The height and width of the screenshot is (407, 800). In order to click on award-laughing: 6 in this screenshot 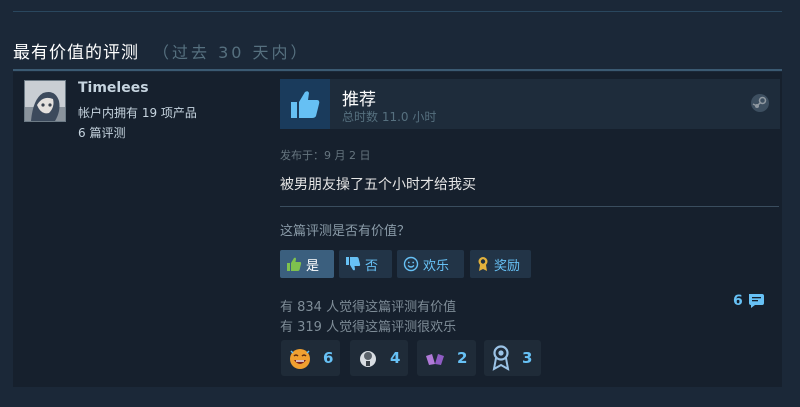, I will do `click(310, 358)`.